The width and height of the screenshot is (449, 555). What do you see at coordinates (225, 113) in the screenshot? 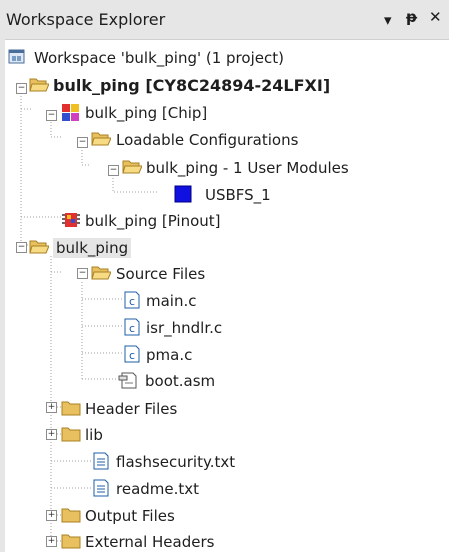
I see `chip-node: bulk_ping [Chip]` at bounding box center [225, 113].